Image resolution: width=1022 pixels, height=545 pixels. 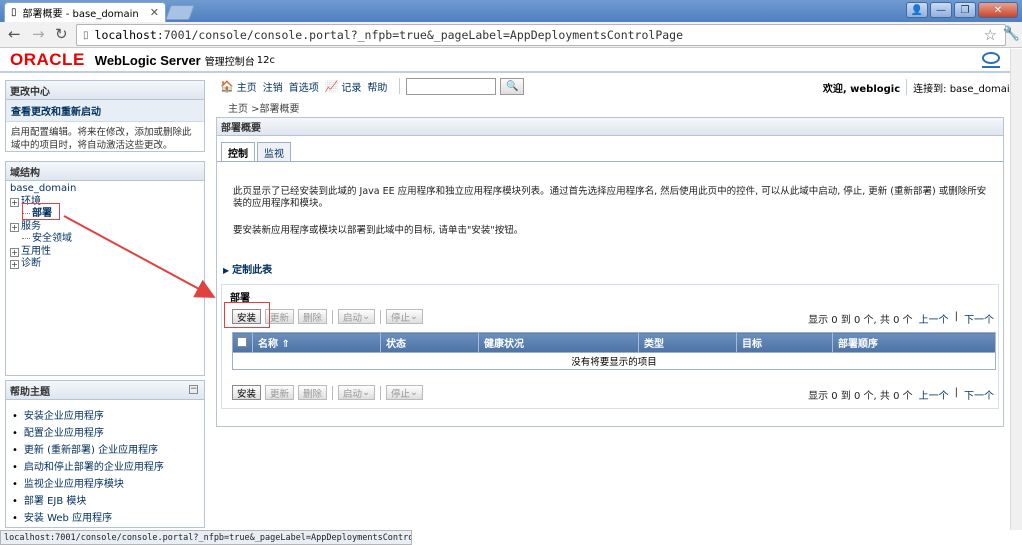 I want to click on tab-control: 控制, so click(x=238, y=151).